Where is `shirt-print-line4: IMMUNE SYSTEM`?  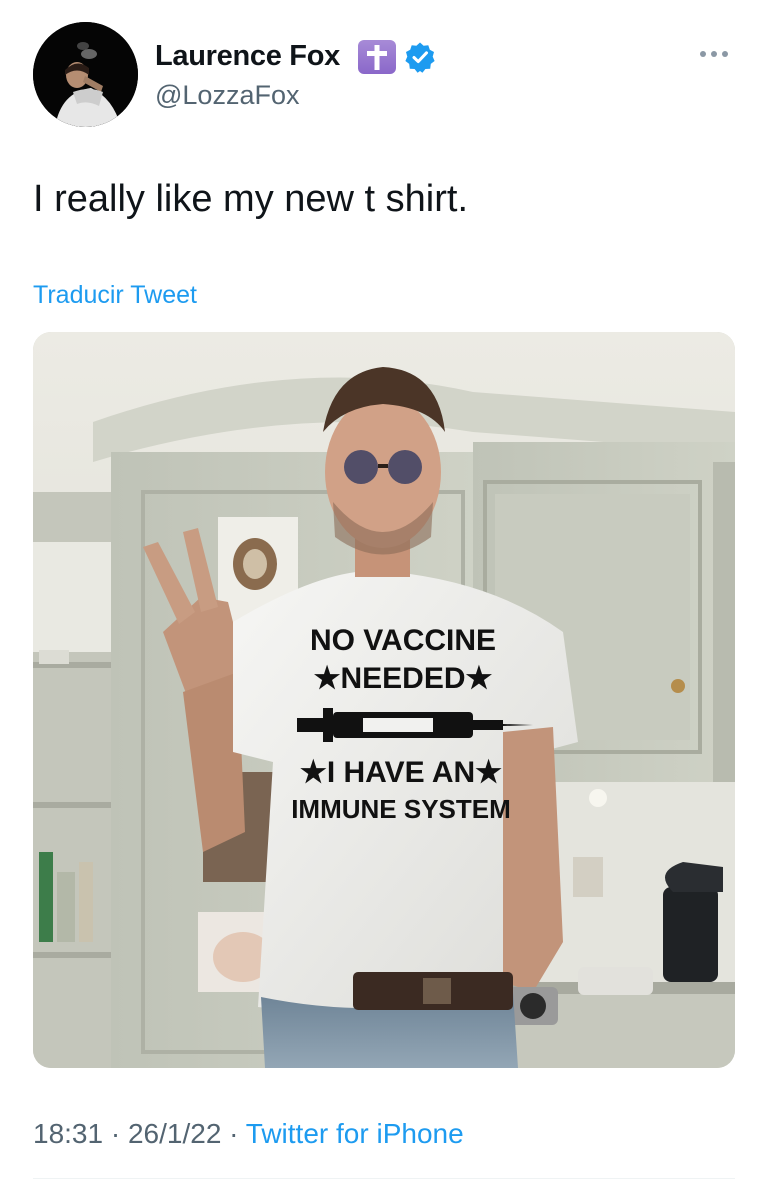
shirt-print-line4: IMMUNE SYSTEM is located at coordinates (401, 809).